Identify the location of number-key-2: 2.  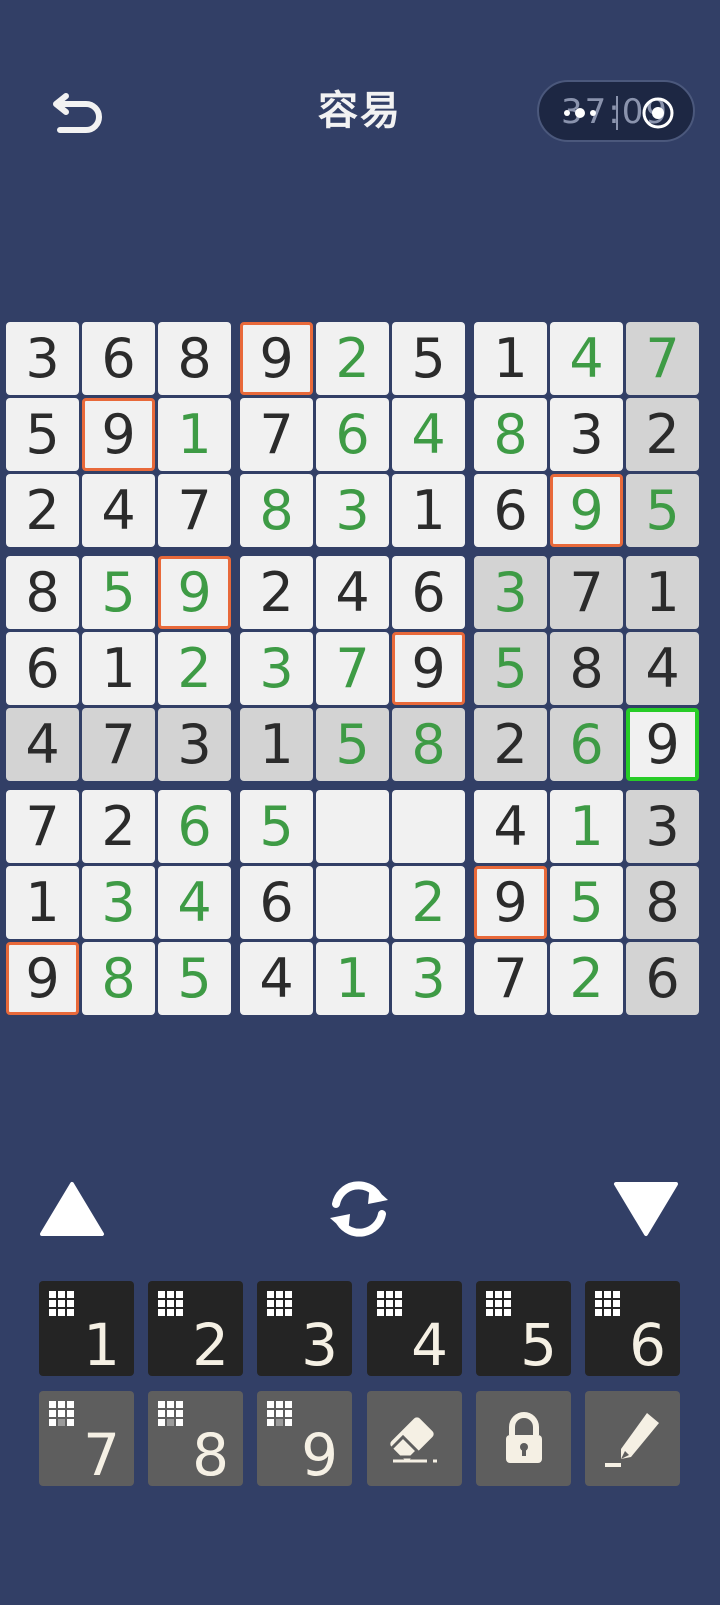
(195, 1328).